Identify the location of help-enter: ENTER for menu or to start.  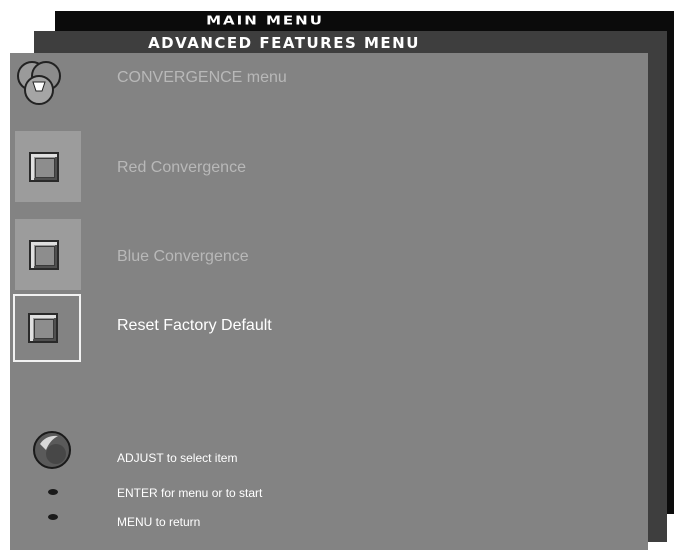
(190, 493).